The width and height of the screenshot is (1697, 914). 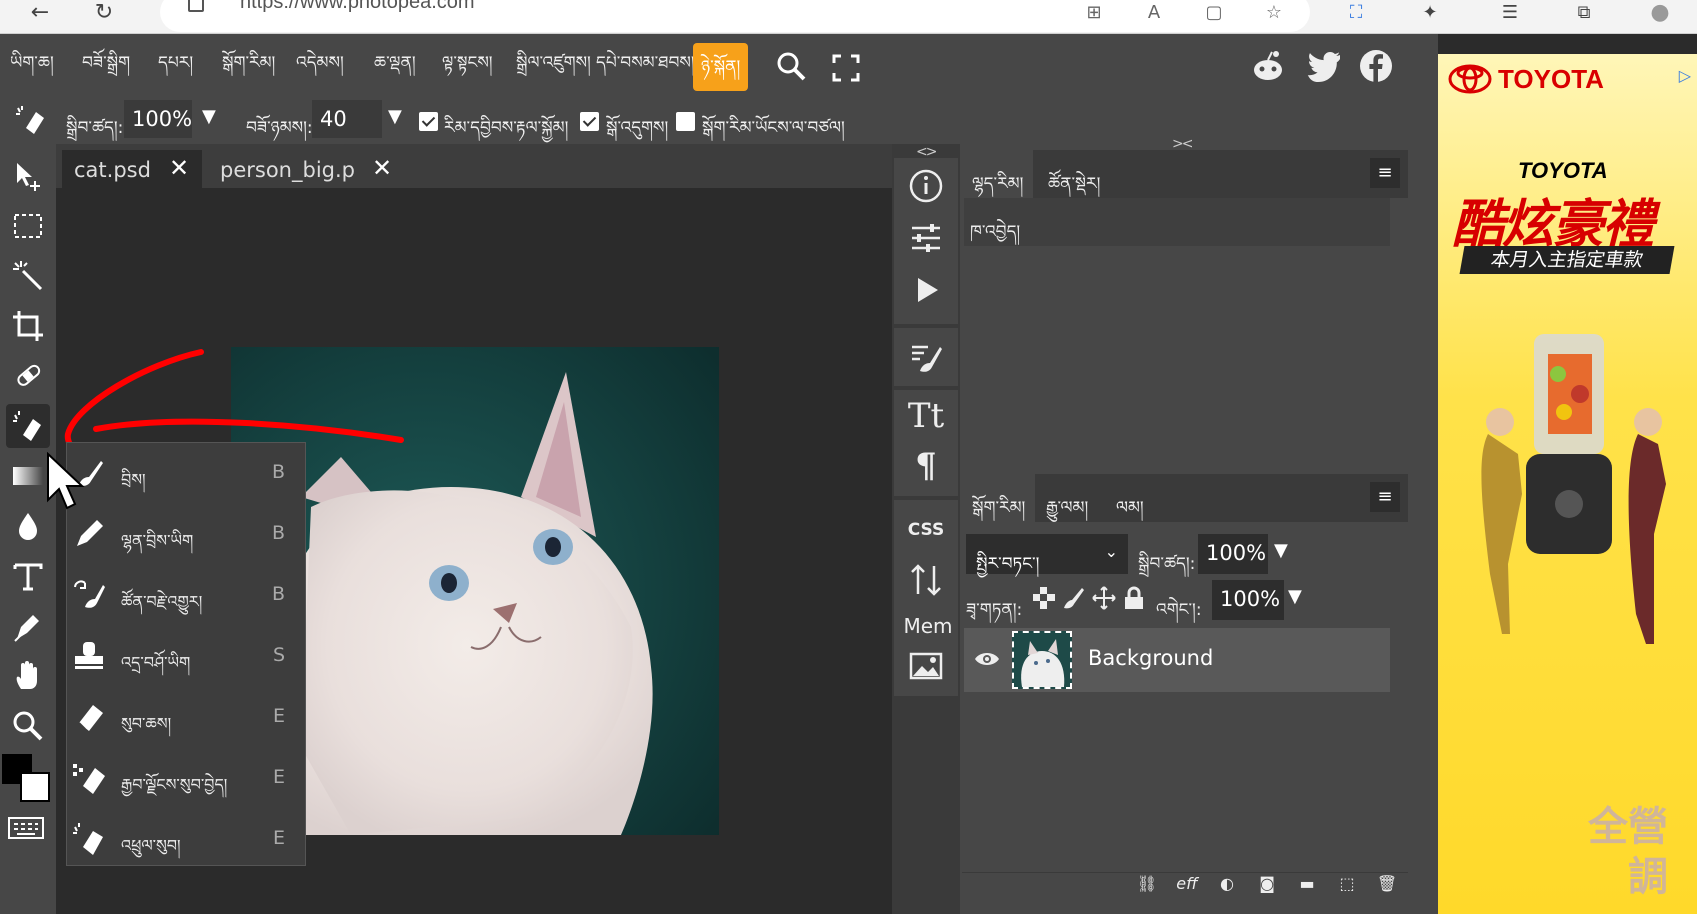 What do you see at coordinates (1074, 598) in the screenshot?
I see `lock-pixels-icon` at bounding box center [1074, 598].